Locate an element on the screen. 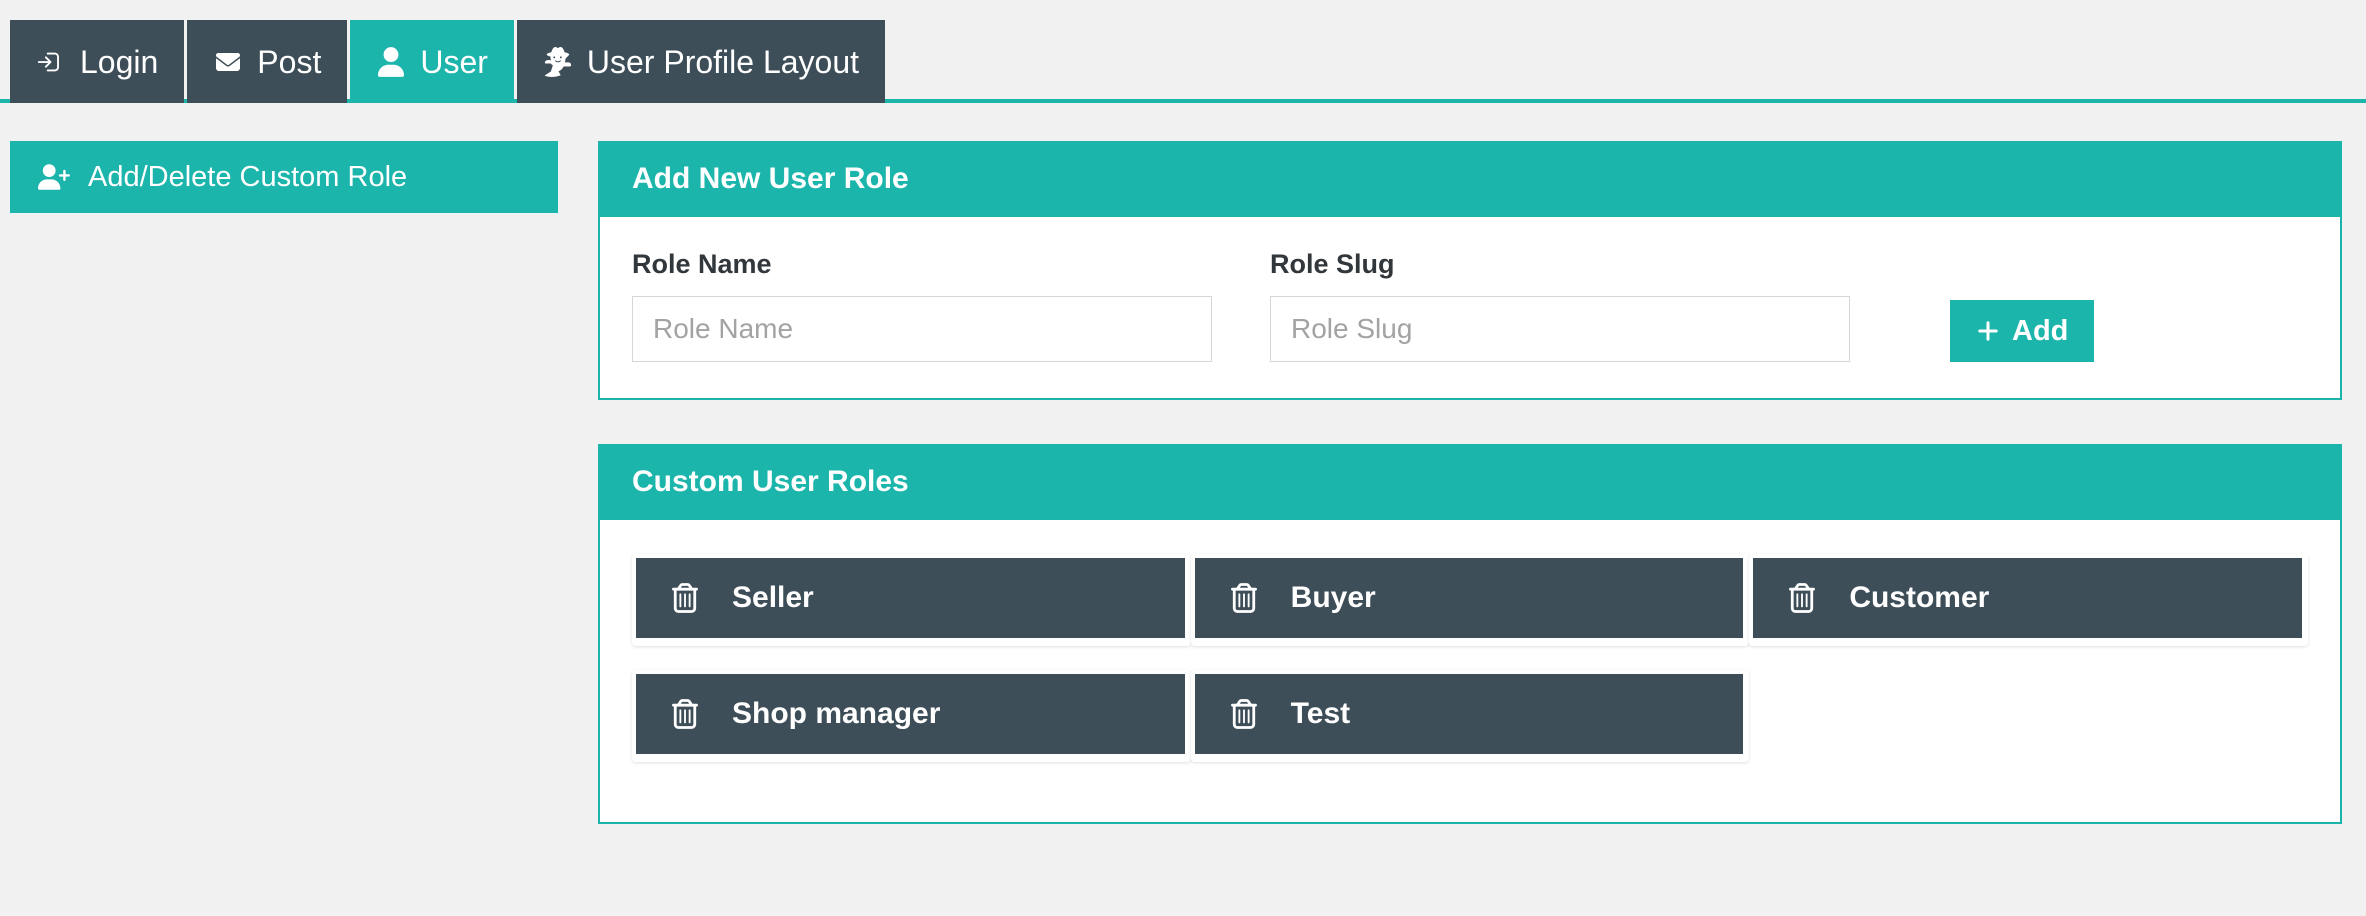  tab-login-label: Login is located at coordinates (119, 61).